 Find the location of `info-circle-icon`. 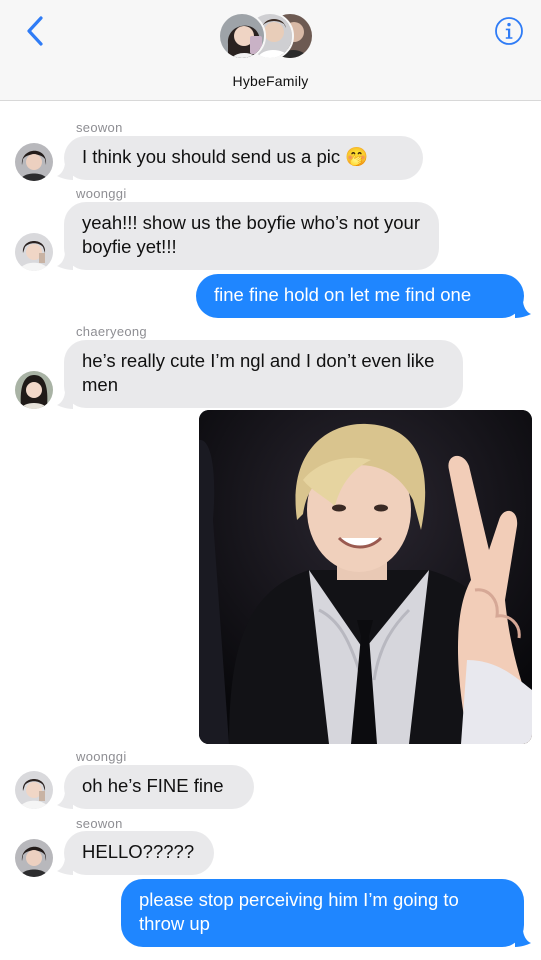

info-circle-icon is located at coordinates (509, 31).